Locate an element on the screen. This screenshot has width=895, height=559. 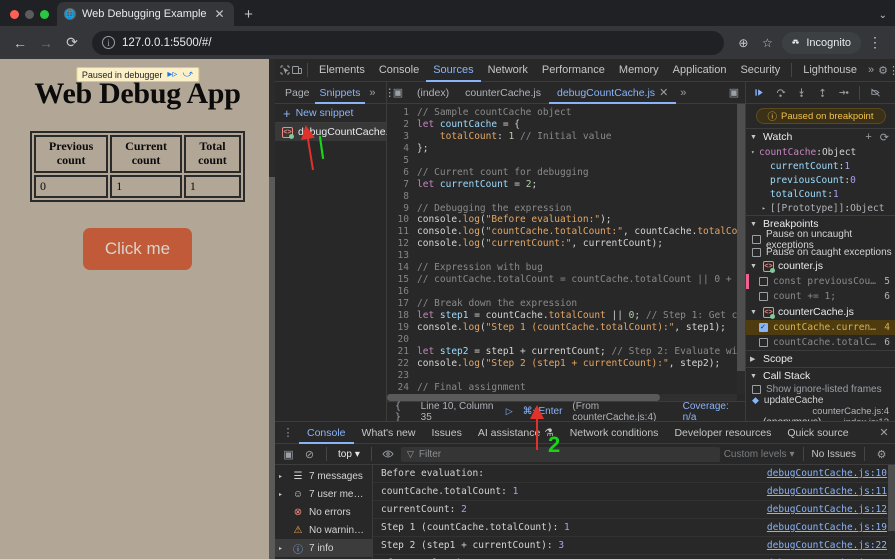
console-log-source-link: debugCountCache.js:10 is located at coordinates (827, 473).